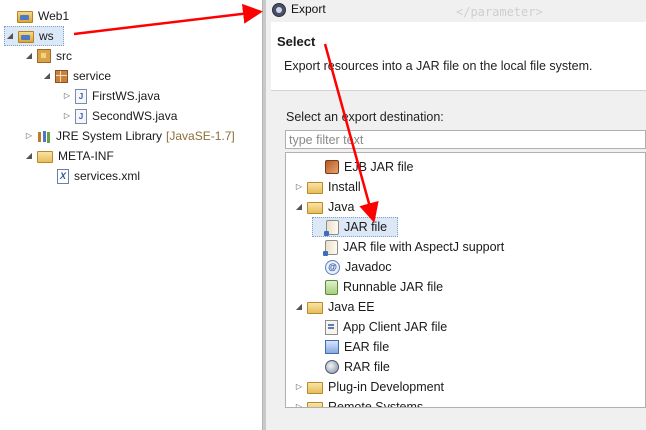 The height and width of the screenshot is (430, 646). What do you see at coordinates (44, 56) in the screenshot?
I see `source-folder-icon` at bounding box center [44, 56].